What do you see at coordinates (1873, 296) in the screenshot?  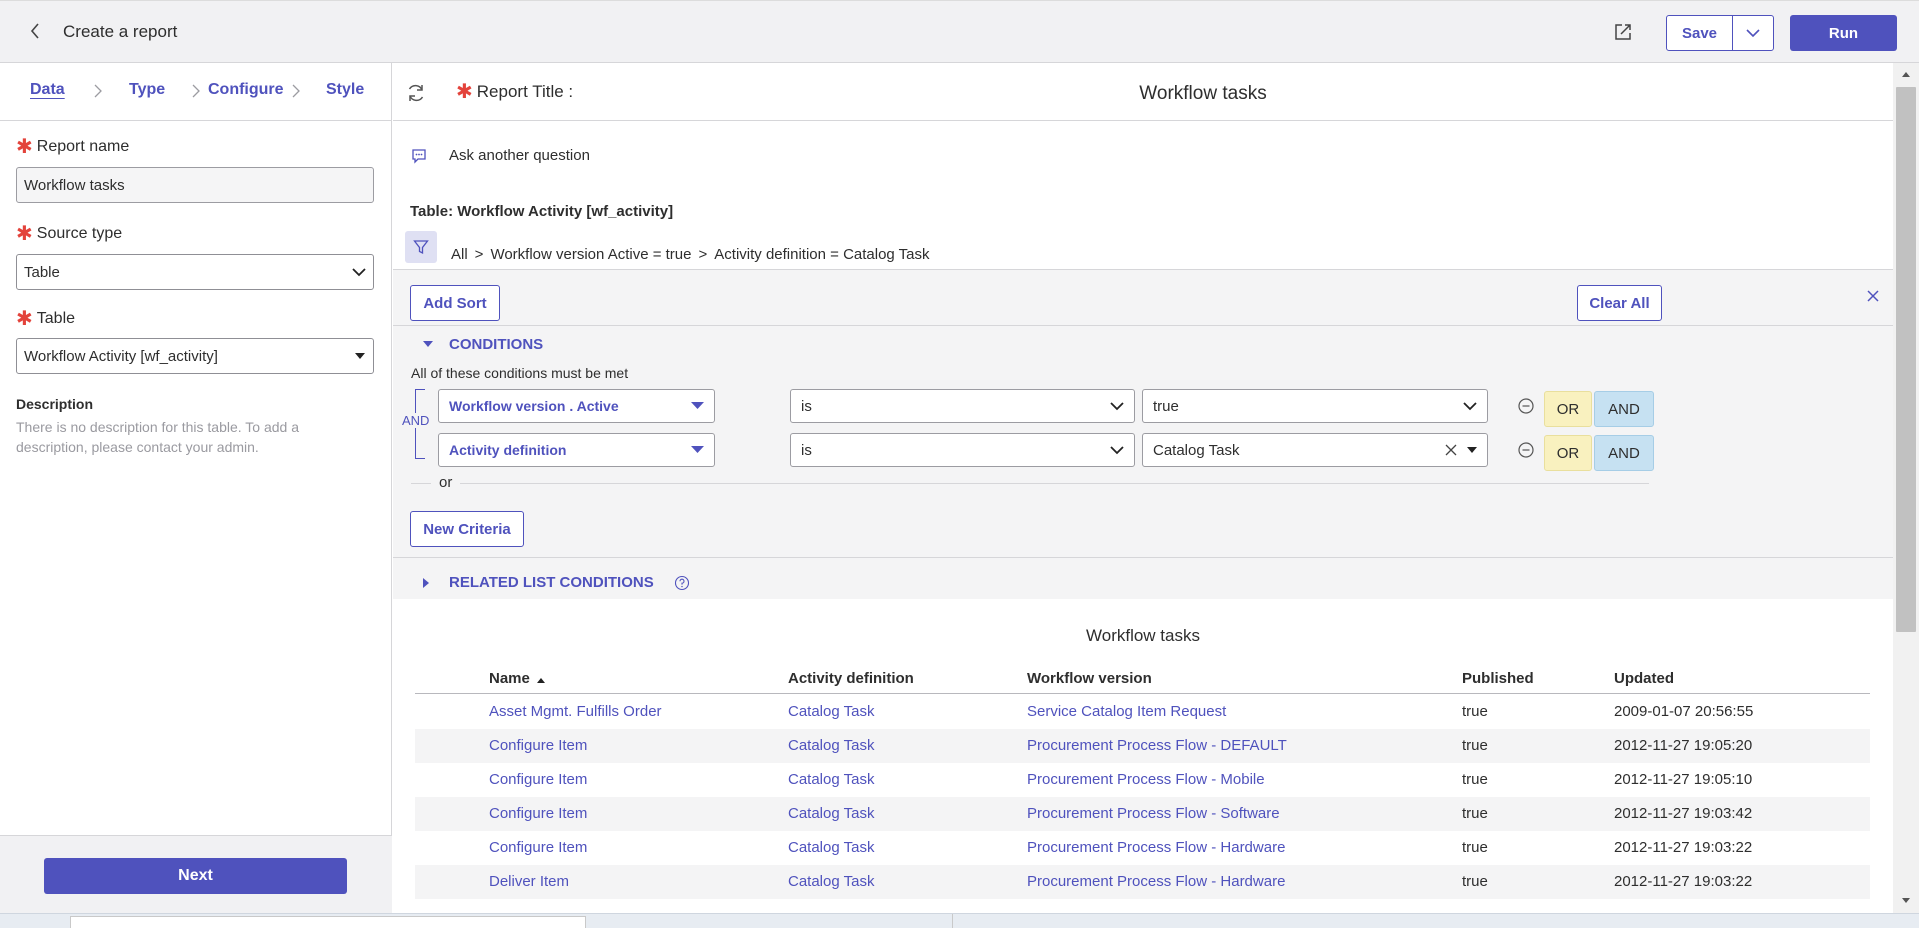 I see `close-icon` at bounding box center [1873, 296].